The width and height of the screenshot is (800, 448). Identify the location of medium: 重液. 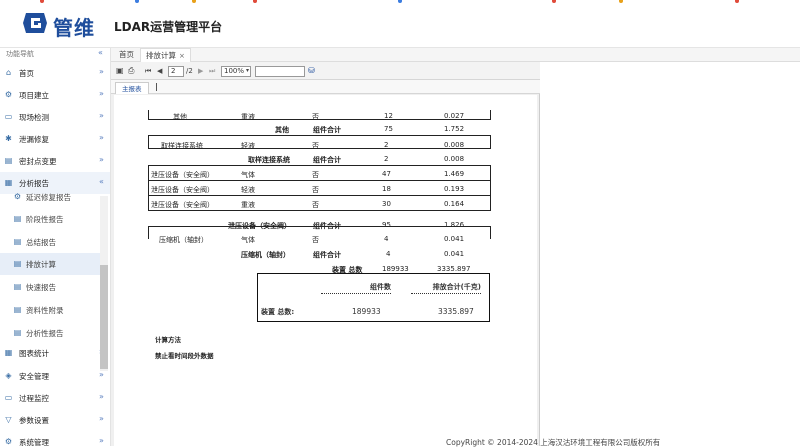
(248, 205).